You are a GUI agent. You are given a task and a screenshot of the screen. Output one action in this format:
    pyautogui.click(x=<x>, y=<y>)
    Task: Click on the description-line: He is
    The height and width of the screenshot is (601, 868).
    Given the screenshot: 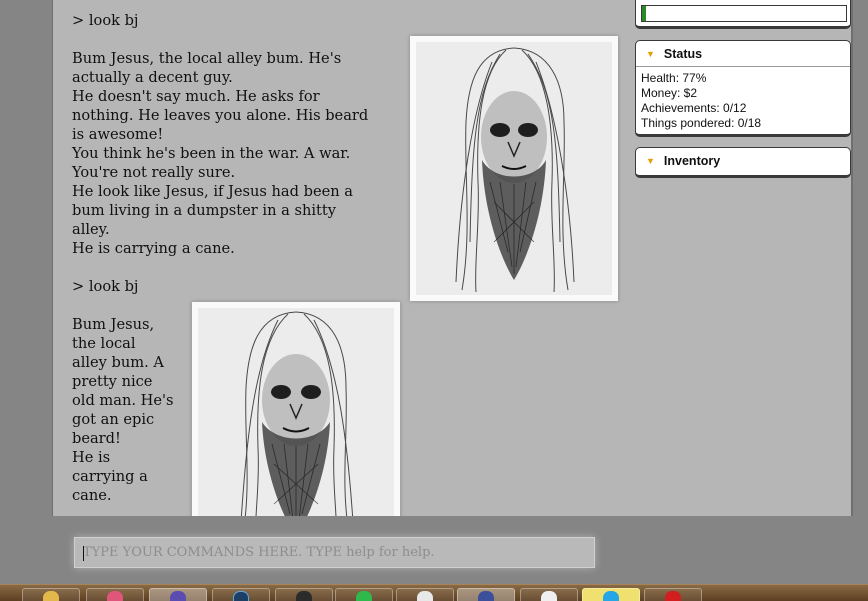 What is the action you would take?
    pyautogui.click(x=91, y=457)
    